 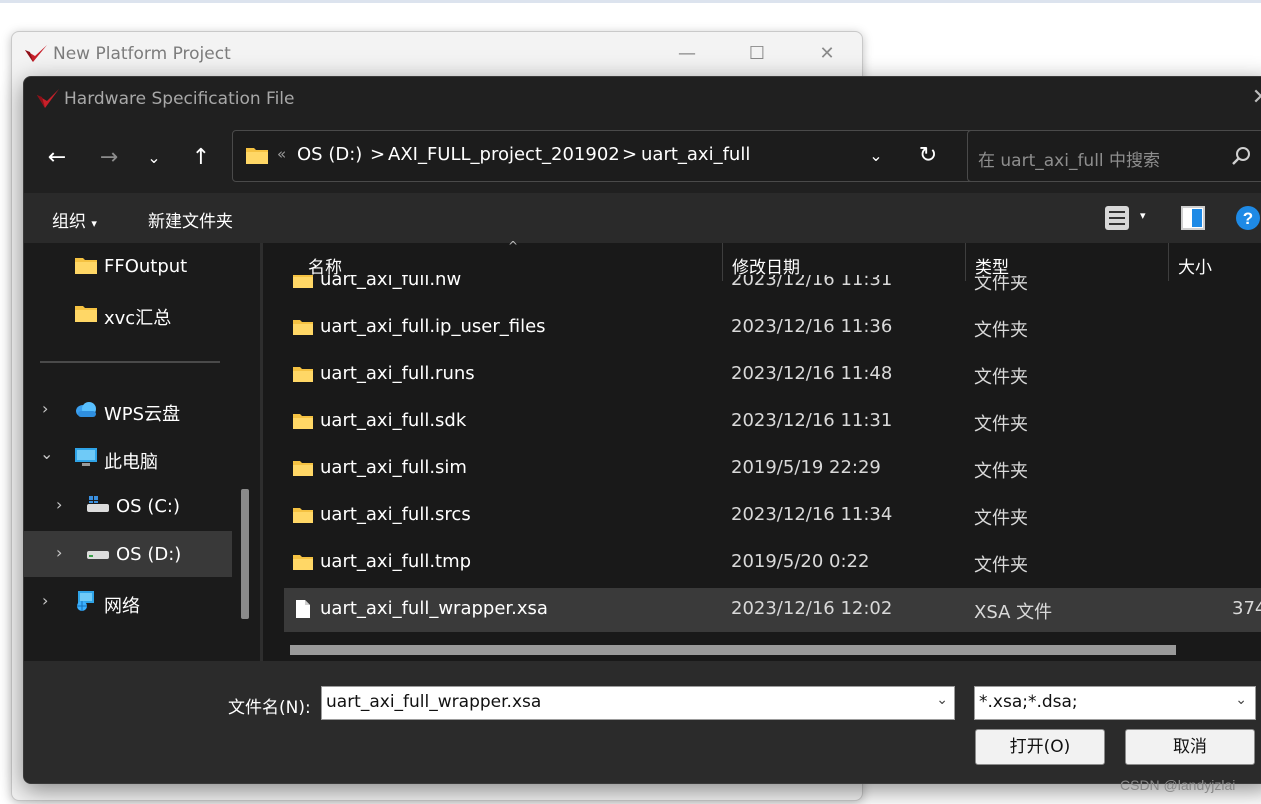 I want to click on search-box: 在 uart_axi_full 中搜索, so click(x=1114, y=156).